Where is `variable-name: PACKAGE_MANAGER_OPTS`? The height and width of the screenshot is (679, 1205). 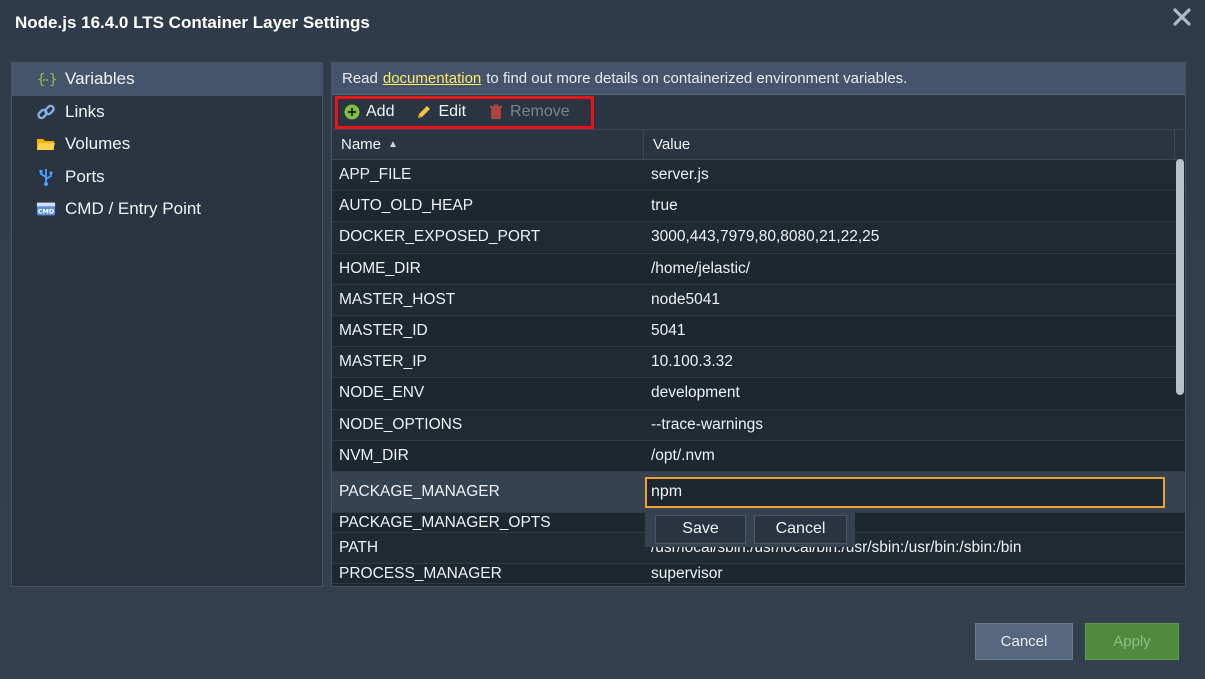 variable-name: PACKAGE_MANAGER_OPTS is located at coordinates (445, 522).